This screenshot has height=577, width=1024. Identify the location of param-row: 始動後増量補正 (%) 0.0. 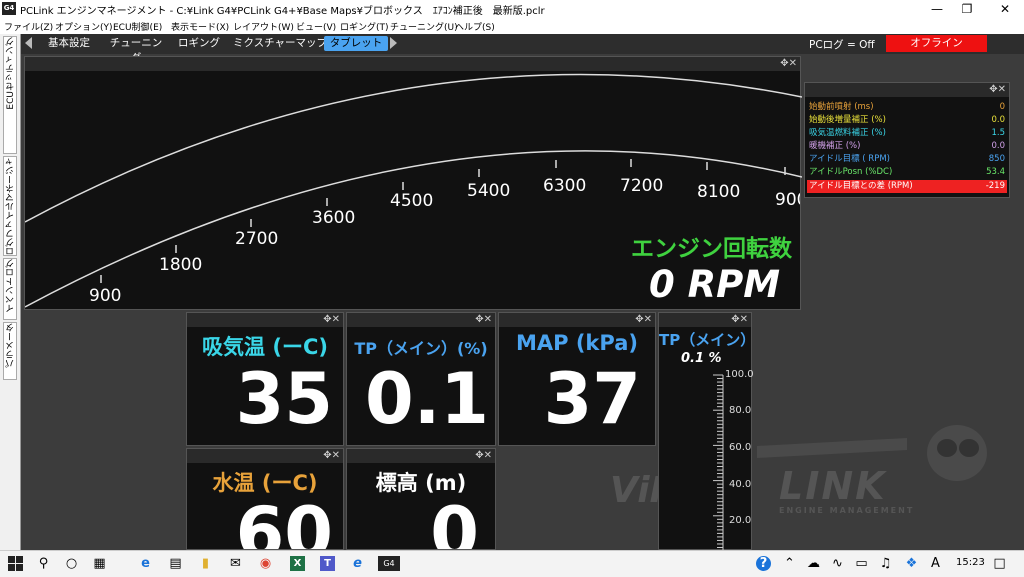
(907, 120).